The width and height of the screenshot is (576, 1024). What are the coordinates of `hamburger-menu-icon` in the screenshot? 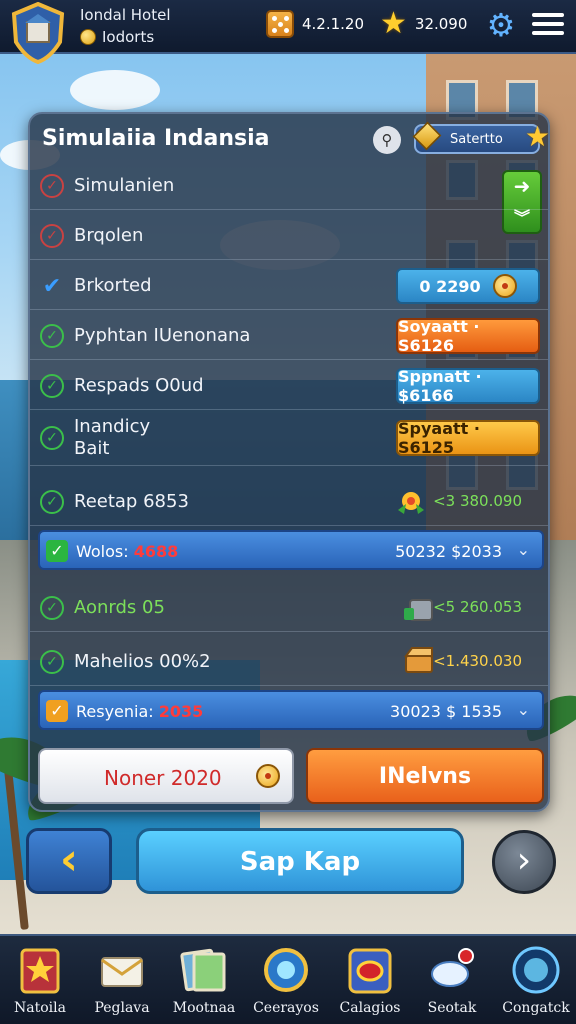 It's located at (548, 26).